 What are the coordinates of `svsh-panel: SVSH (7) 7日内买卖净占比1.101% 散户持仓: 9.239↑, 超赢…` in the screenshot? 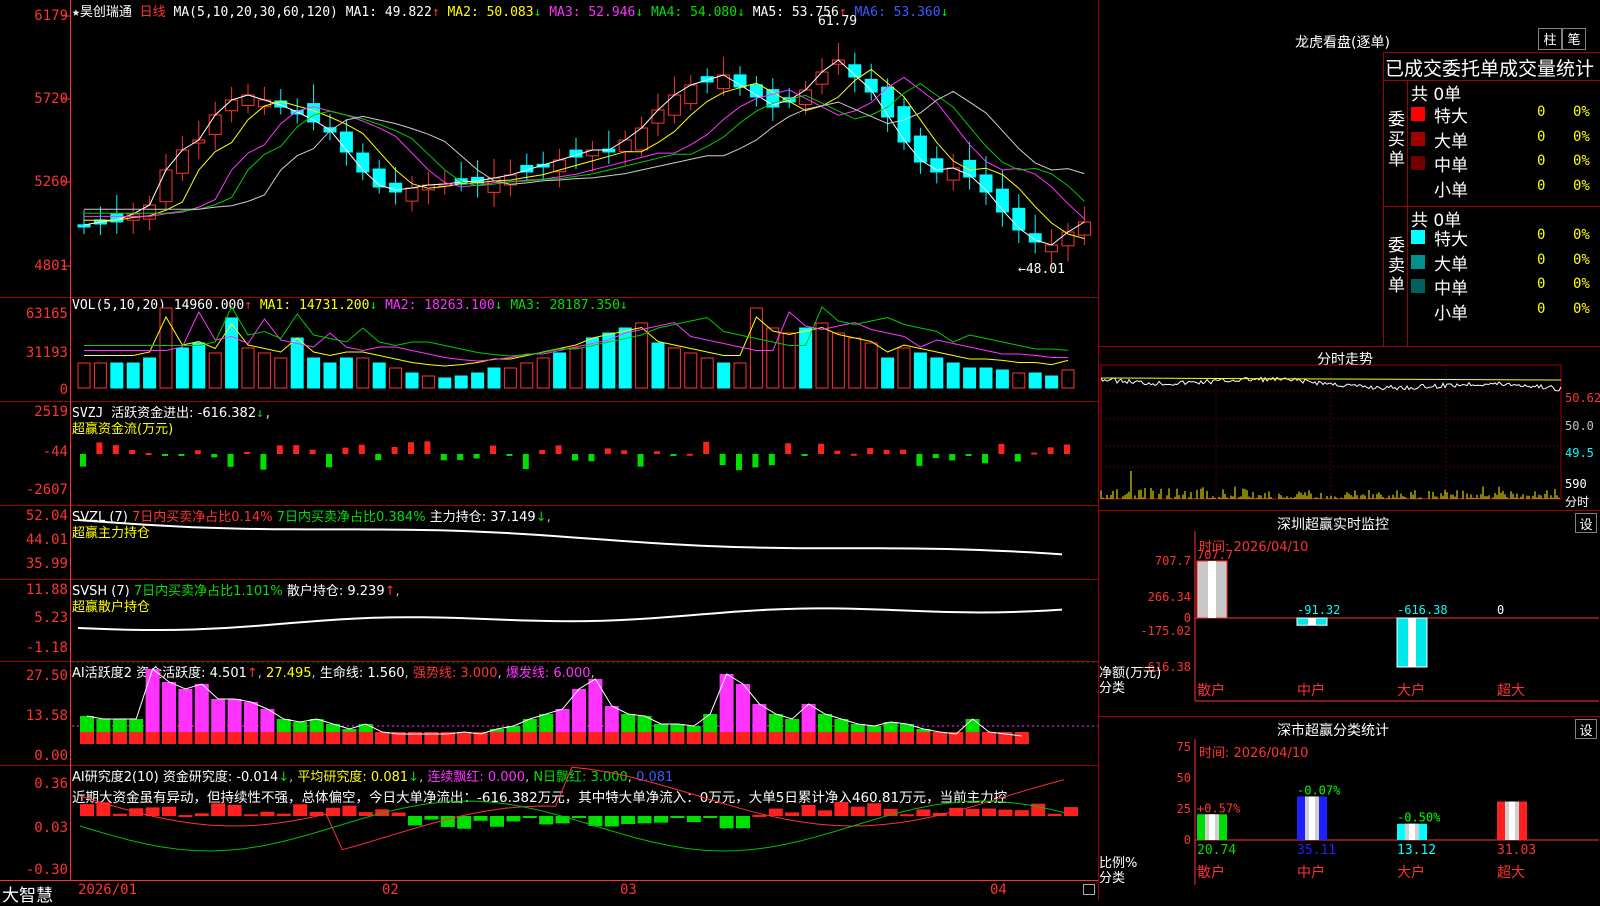 It's located at (549, 620).